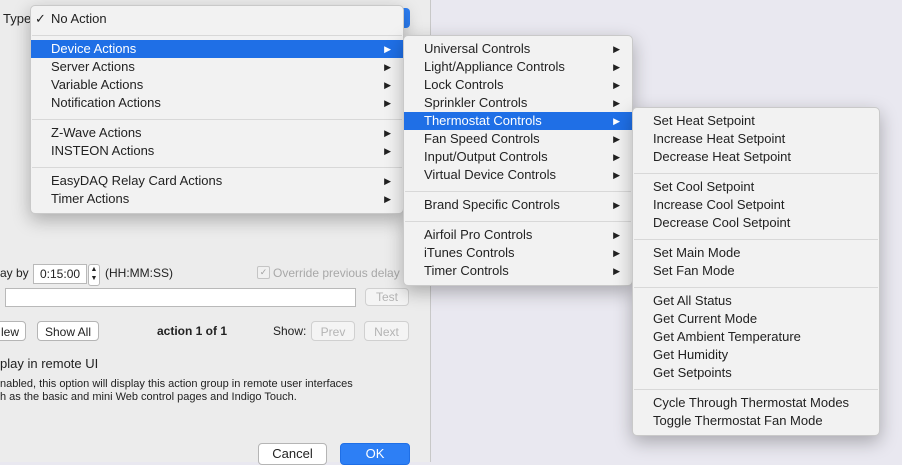 The width and height of the screenshot is (902, 465). I want to click on menu-item-label: Fan Speed Controls, so click(482, 138).